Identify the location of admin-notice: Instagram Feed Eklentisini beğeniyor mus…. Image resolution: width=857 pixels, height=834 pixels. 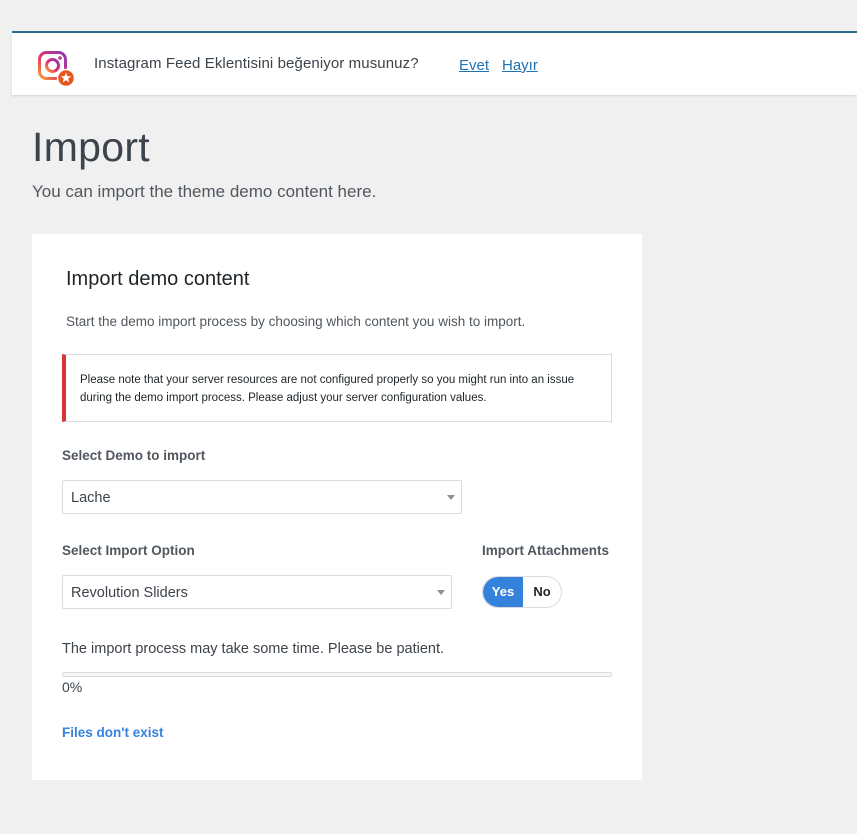
(434, 63).